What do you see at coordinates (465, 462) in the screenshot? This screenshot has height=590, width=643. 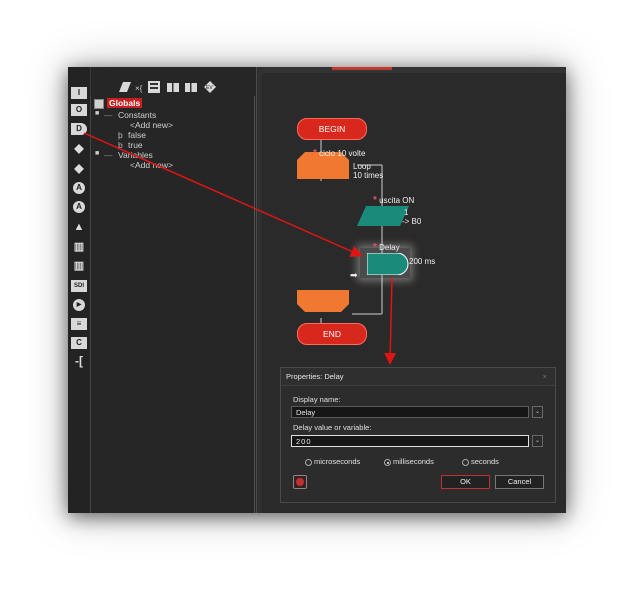 I see `seconds-radio` at bounding box center [465, 462].